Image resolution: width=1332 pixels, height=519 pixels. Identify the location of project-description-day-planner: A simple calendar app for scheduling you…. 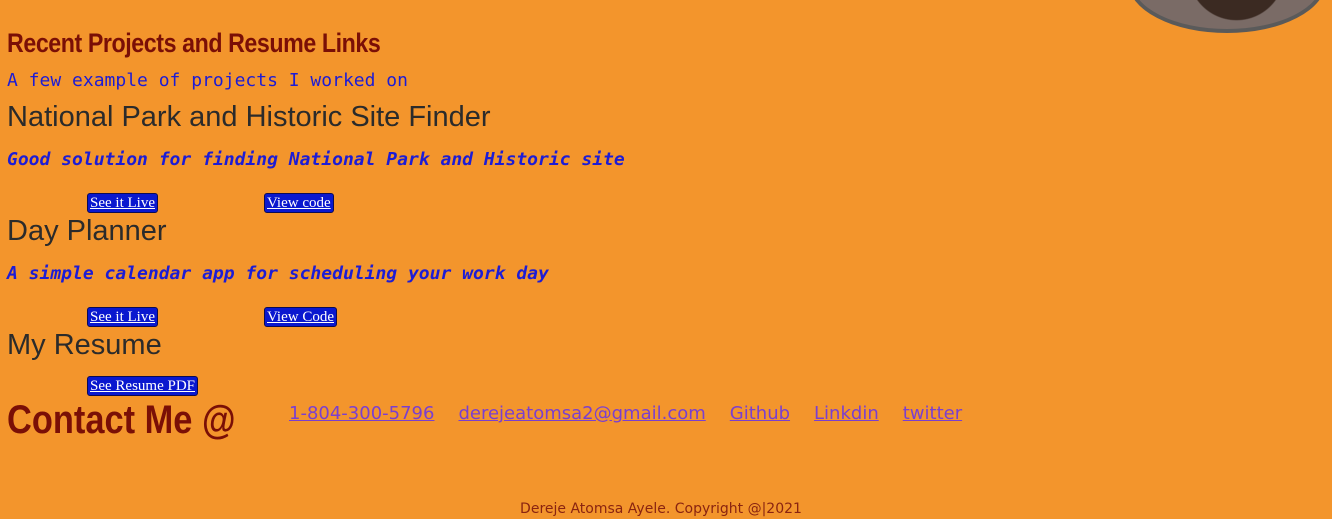
(278, 273).